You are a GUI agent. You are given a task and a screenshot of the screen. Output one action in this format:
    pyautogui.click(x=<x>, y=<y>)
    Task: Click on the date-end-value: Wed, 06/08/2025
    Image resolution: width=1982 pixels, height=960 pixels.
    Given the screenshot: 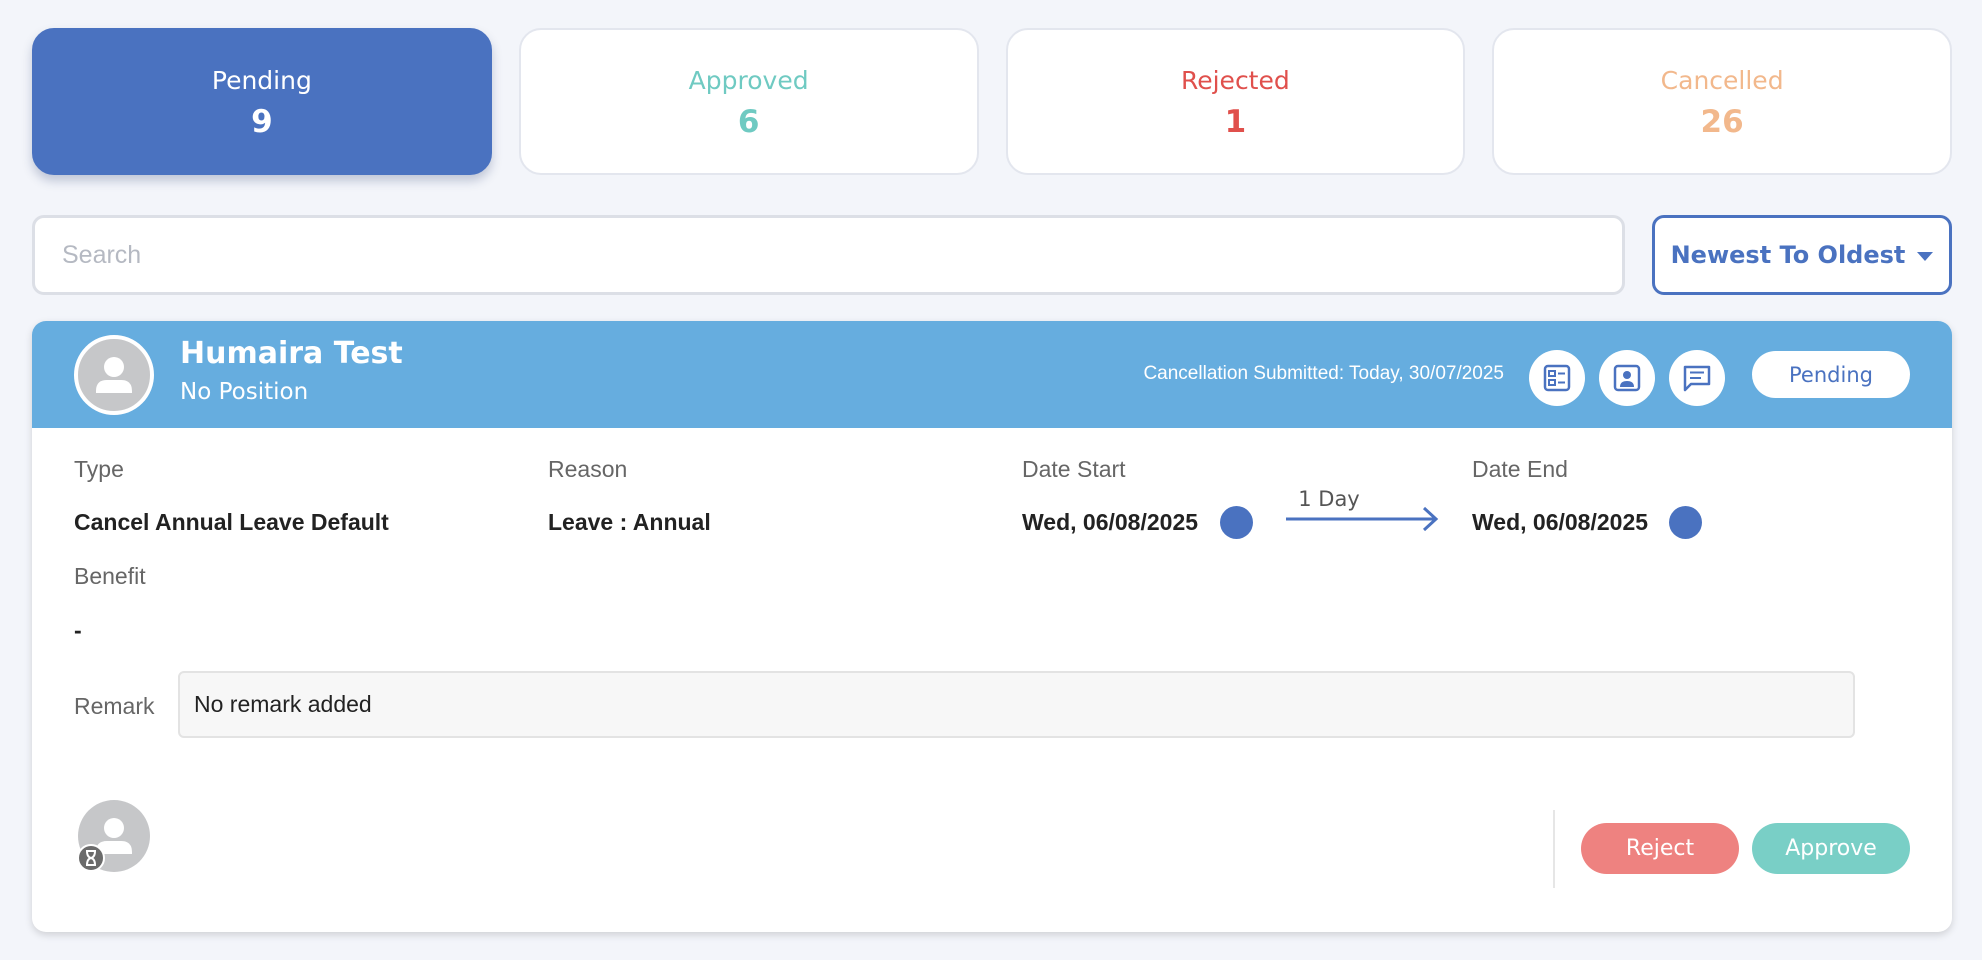 What is the action you would take?
    pyautogui.click(x=1560, y=522)
    